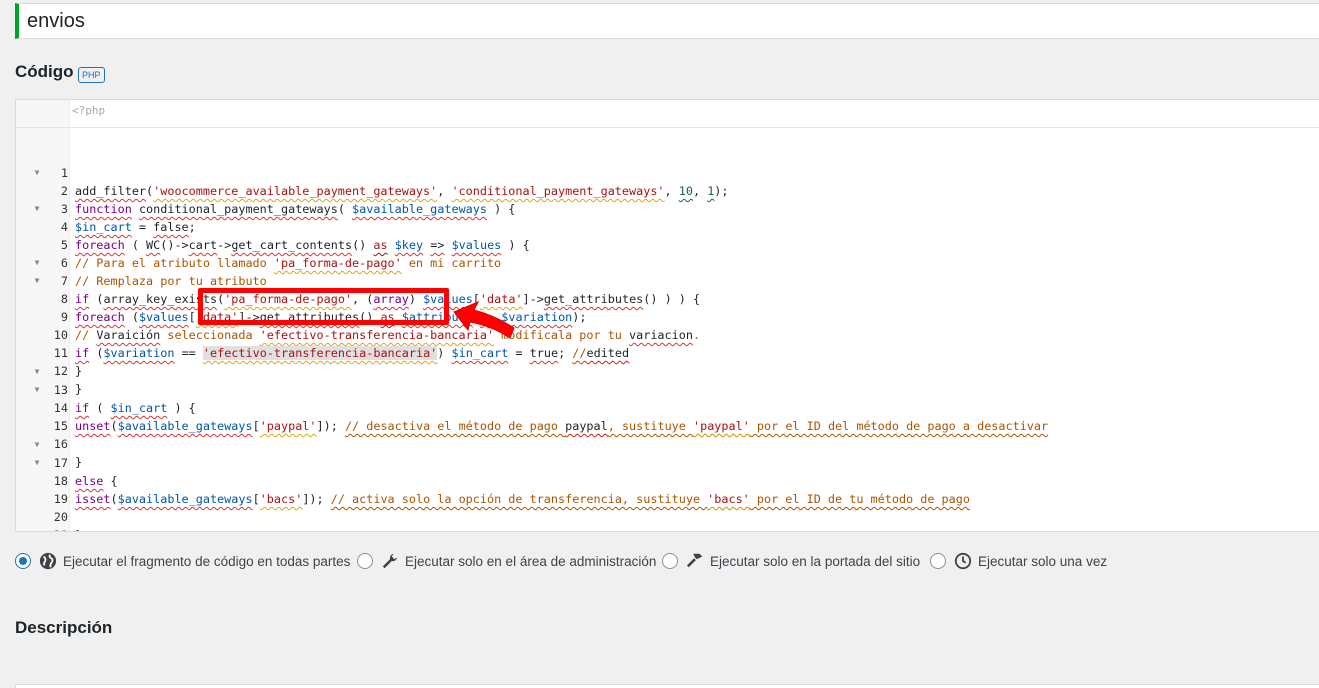 The width and height of the screenshot is (1319, 688). I want to click on run-option-label: Ejecutar solo una vez, so click(1043, 561).